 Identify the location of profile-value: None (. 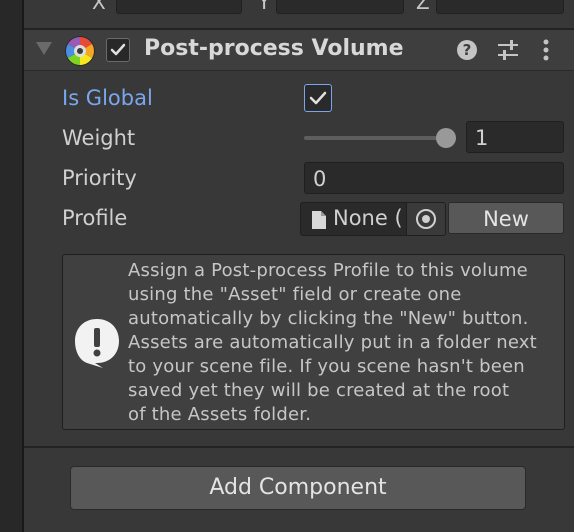
(368, 218).